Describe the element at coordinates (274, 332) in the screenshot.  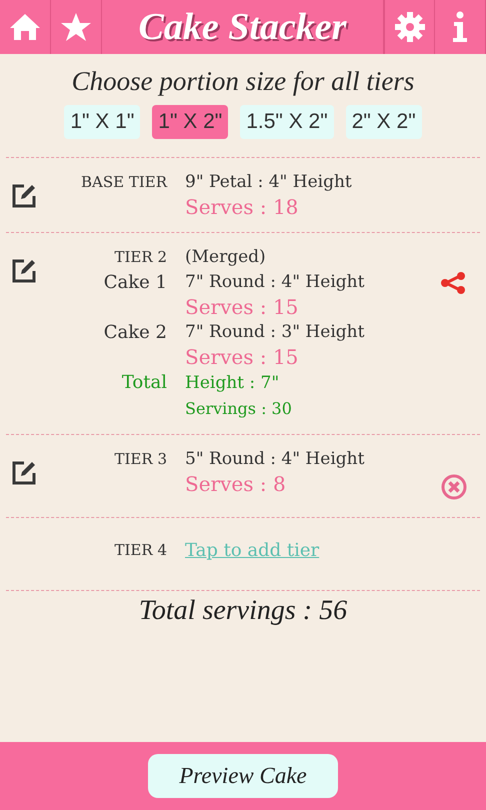
I see `tier-detail: 7" Round : 3" Height` at that location.